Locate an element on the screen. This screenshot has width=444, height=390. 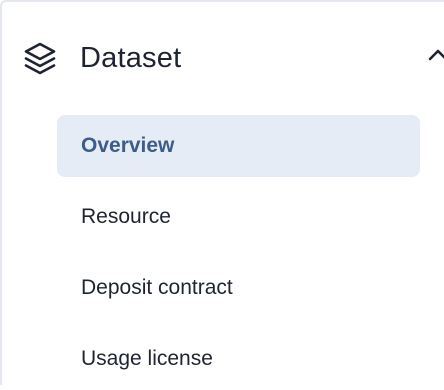
dataset-section-title: Dataset is located at coordinates (131, 58).